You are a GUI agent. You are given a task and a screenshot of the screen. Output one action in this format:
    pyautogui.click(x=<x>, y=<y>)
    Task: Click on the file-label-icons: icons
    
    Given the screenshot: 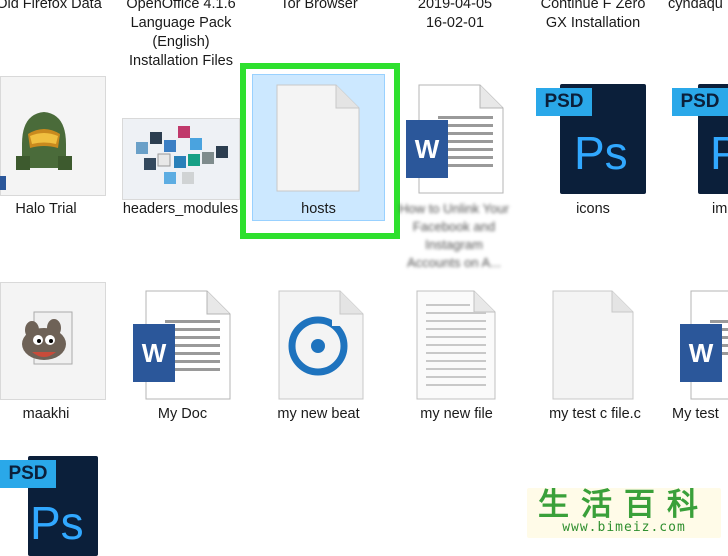 What is the action you would take?
    pyautogui.click(x=593, y=209)
    